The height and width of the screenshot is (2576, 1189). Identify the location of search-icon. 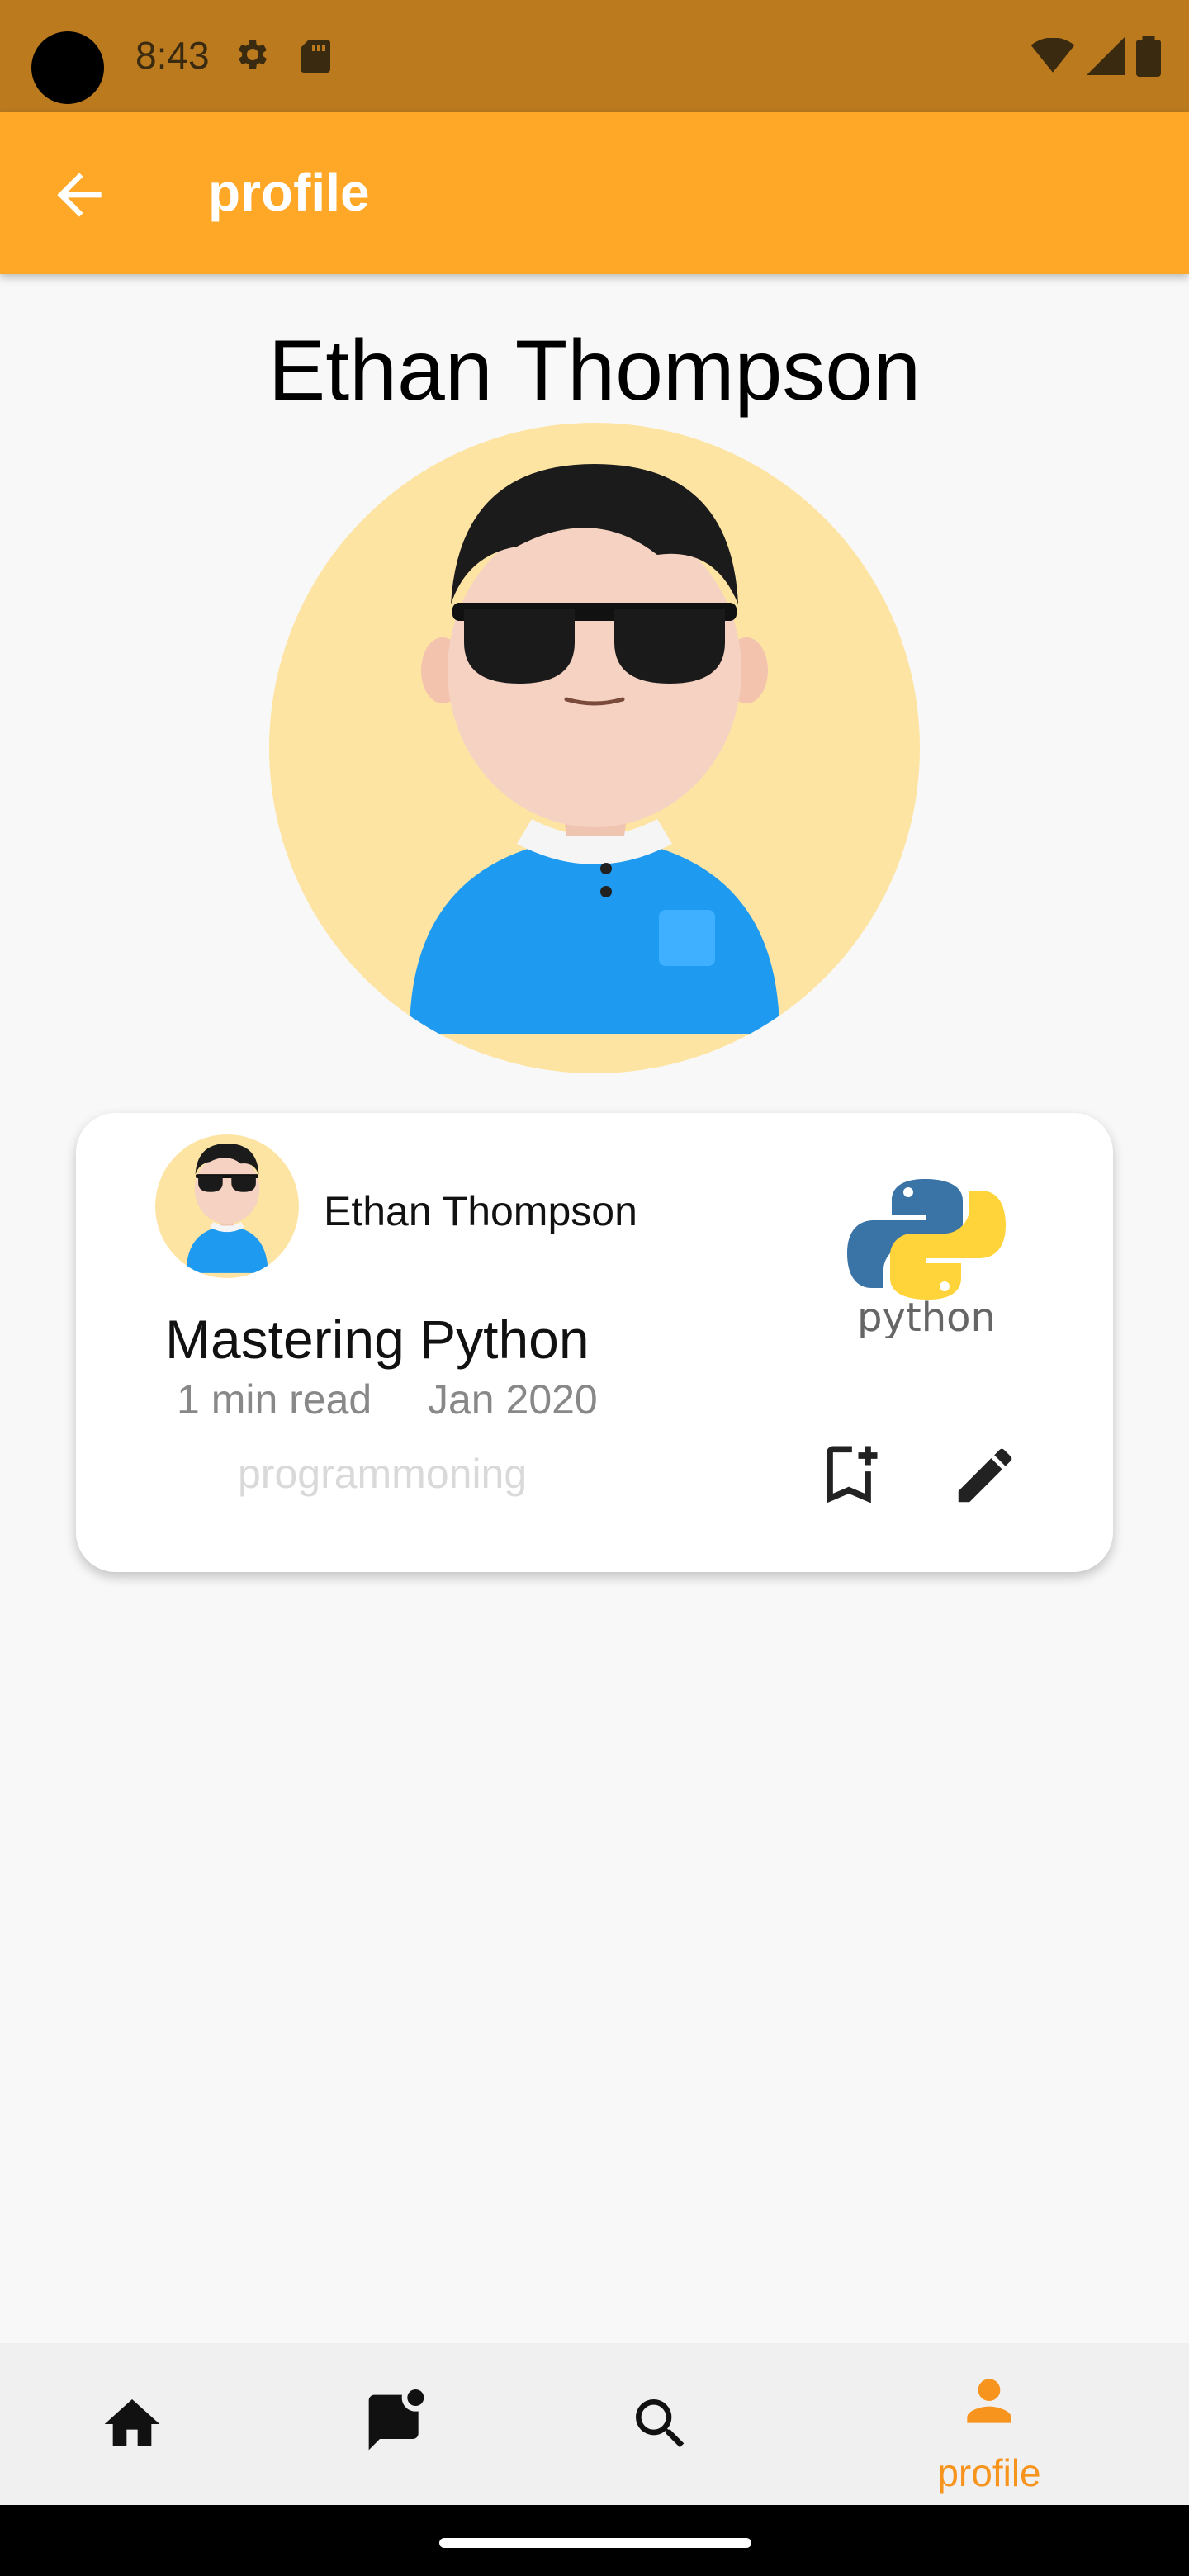
(661, 2424).